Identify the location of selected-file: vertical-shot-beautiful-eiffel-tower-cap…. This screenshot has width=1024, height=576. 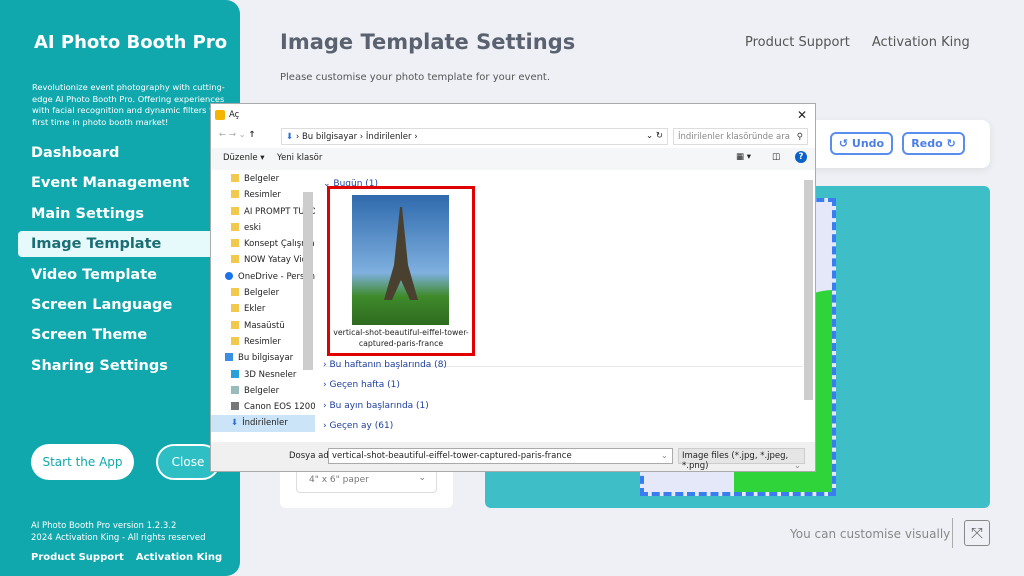
(401, 271).